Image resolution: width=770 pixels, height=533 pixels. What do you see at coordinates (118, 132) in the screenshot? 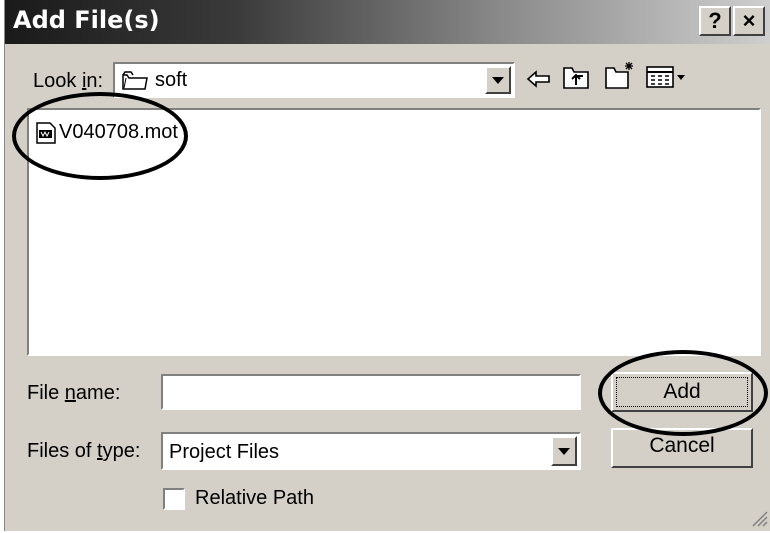
I see `file-name-label: V040708.mot` at bounding box center [118, 132].